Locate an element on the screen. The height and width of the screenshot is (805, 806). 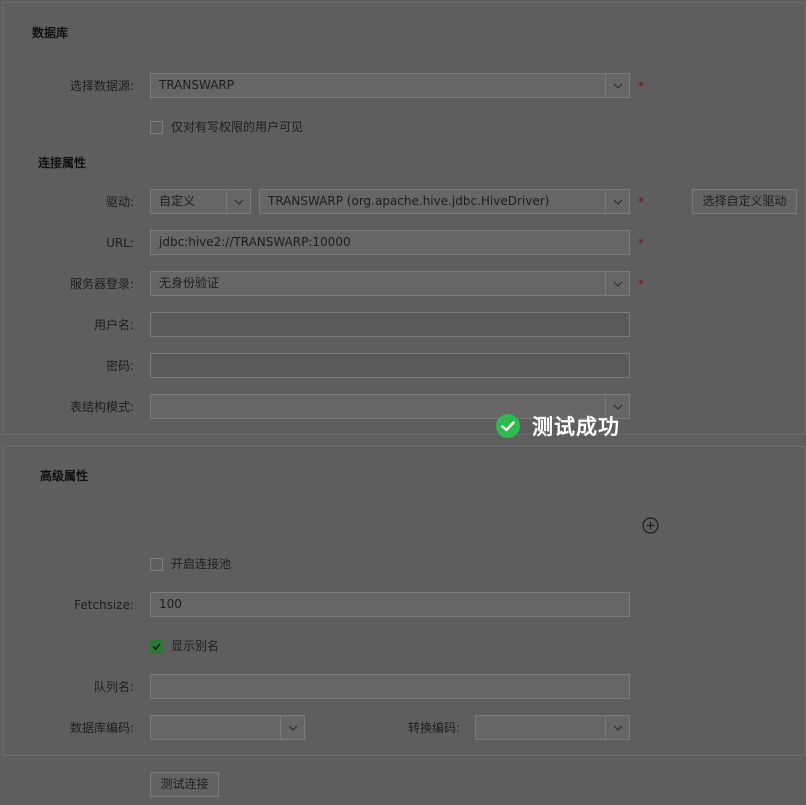
fetchsize-label: Fetchsize: is located at coordinates (104, 605).